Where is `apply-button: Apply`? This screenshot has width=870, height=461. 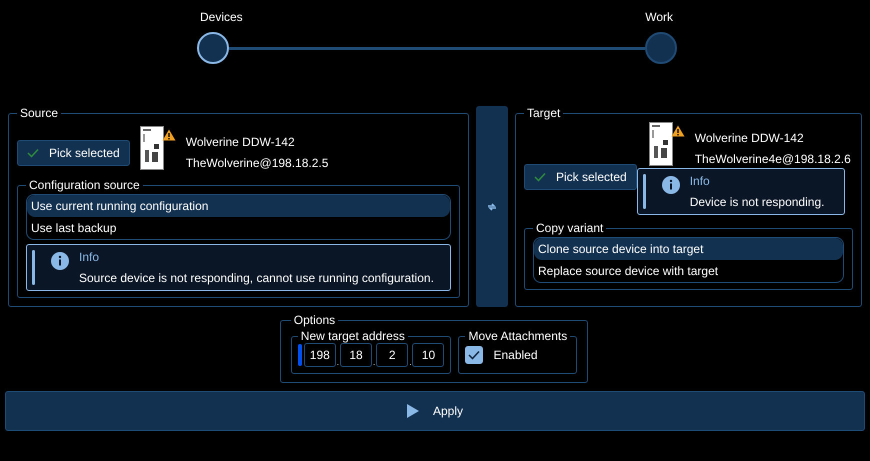
apply-button: Apply is located at coordinates (435, 411).